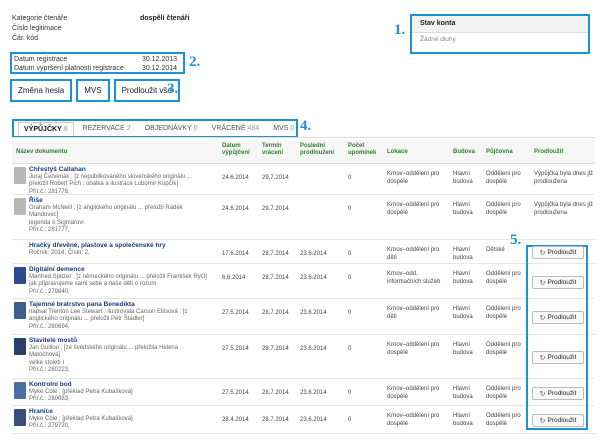  Describe the element at coordinates (171, 129) in the screenshot. I see `tab-orders: OBJEDNÁVKY 0` at that location.